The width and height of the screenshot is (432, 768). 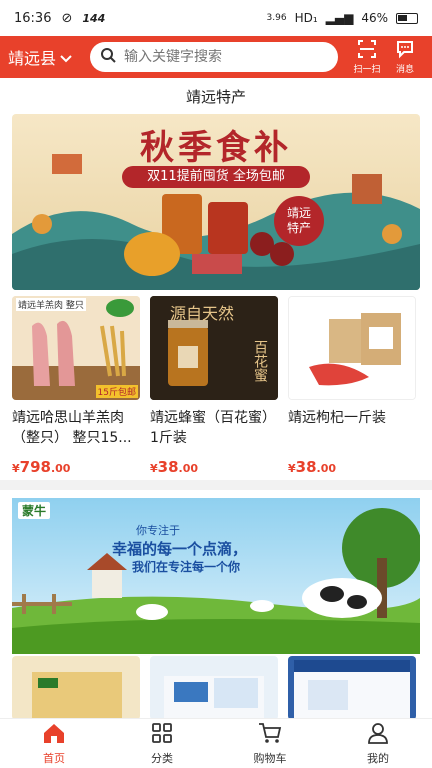 What do you see at coordinates (158, 530) in the screenshot?
I see `banner2-line1: 你专注于` at bounding box center [158, 530].